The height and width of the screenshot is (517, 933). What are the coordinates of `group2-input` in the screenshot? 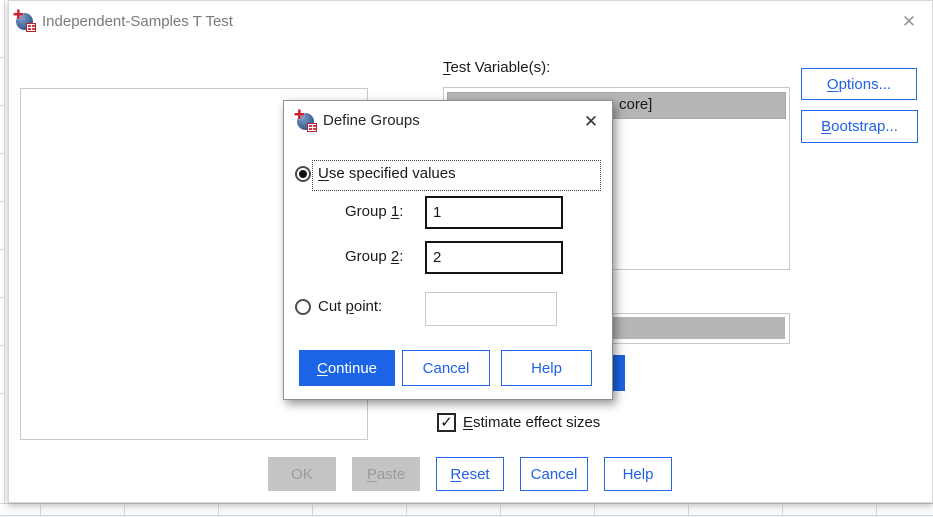 It's located at (494, 257).